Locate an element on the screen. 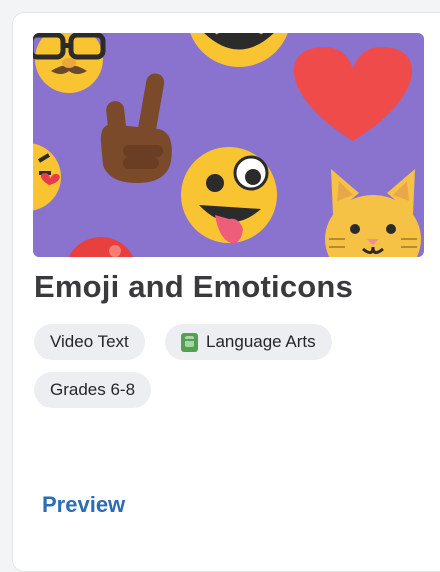 This screenshot has width=440, height=572. preview-link: Preview is located at coordinates (83, 505).